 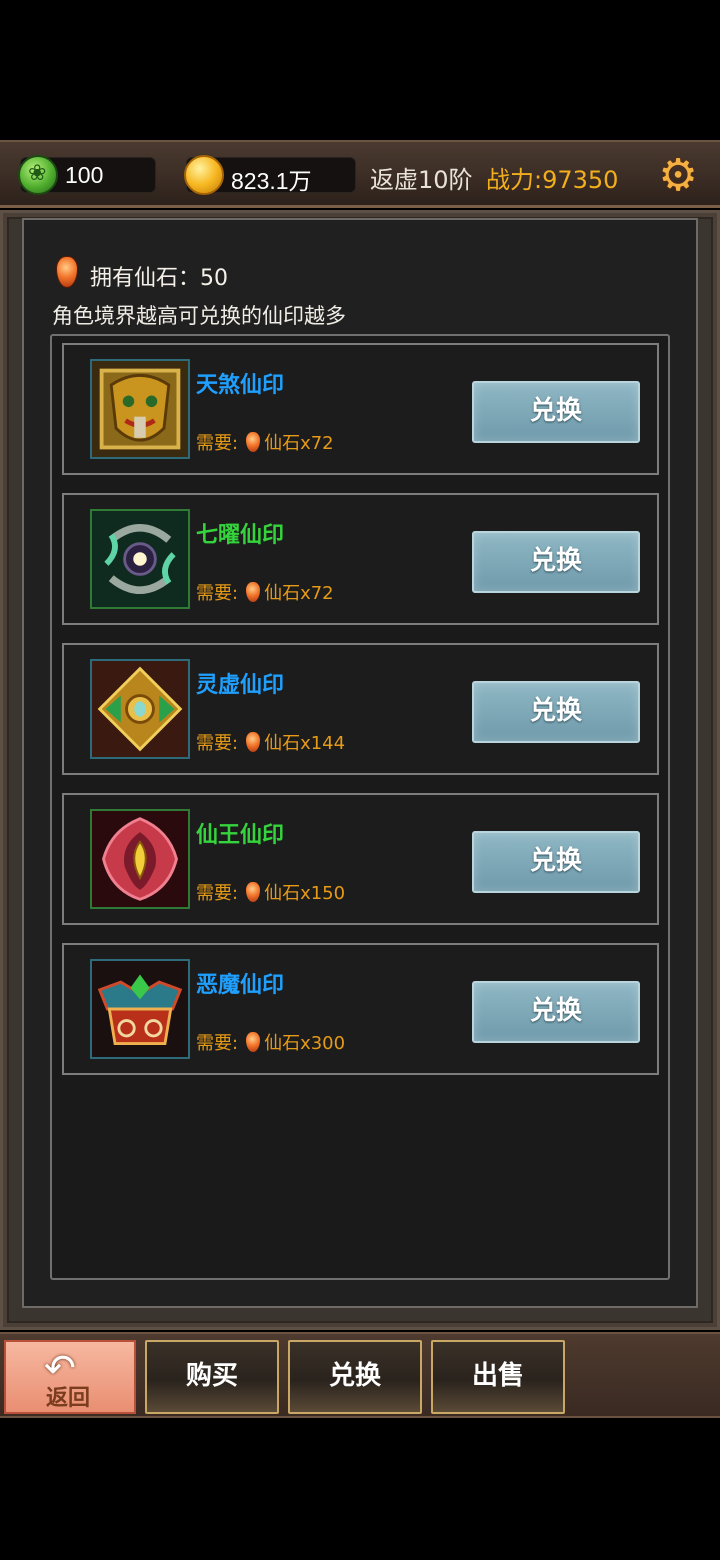 What do you see at coordinates (271, 181) in the screenshot?
I see `gold-amount: 823.1万` at bounding box center [271, 181].